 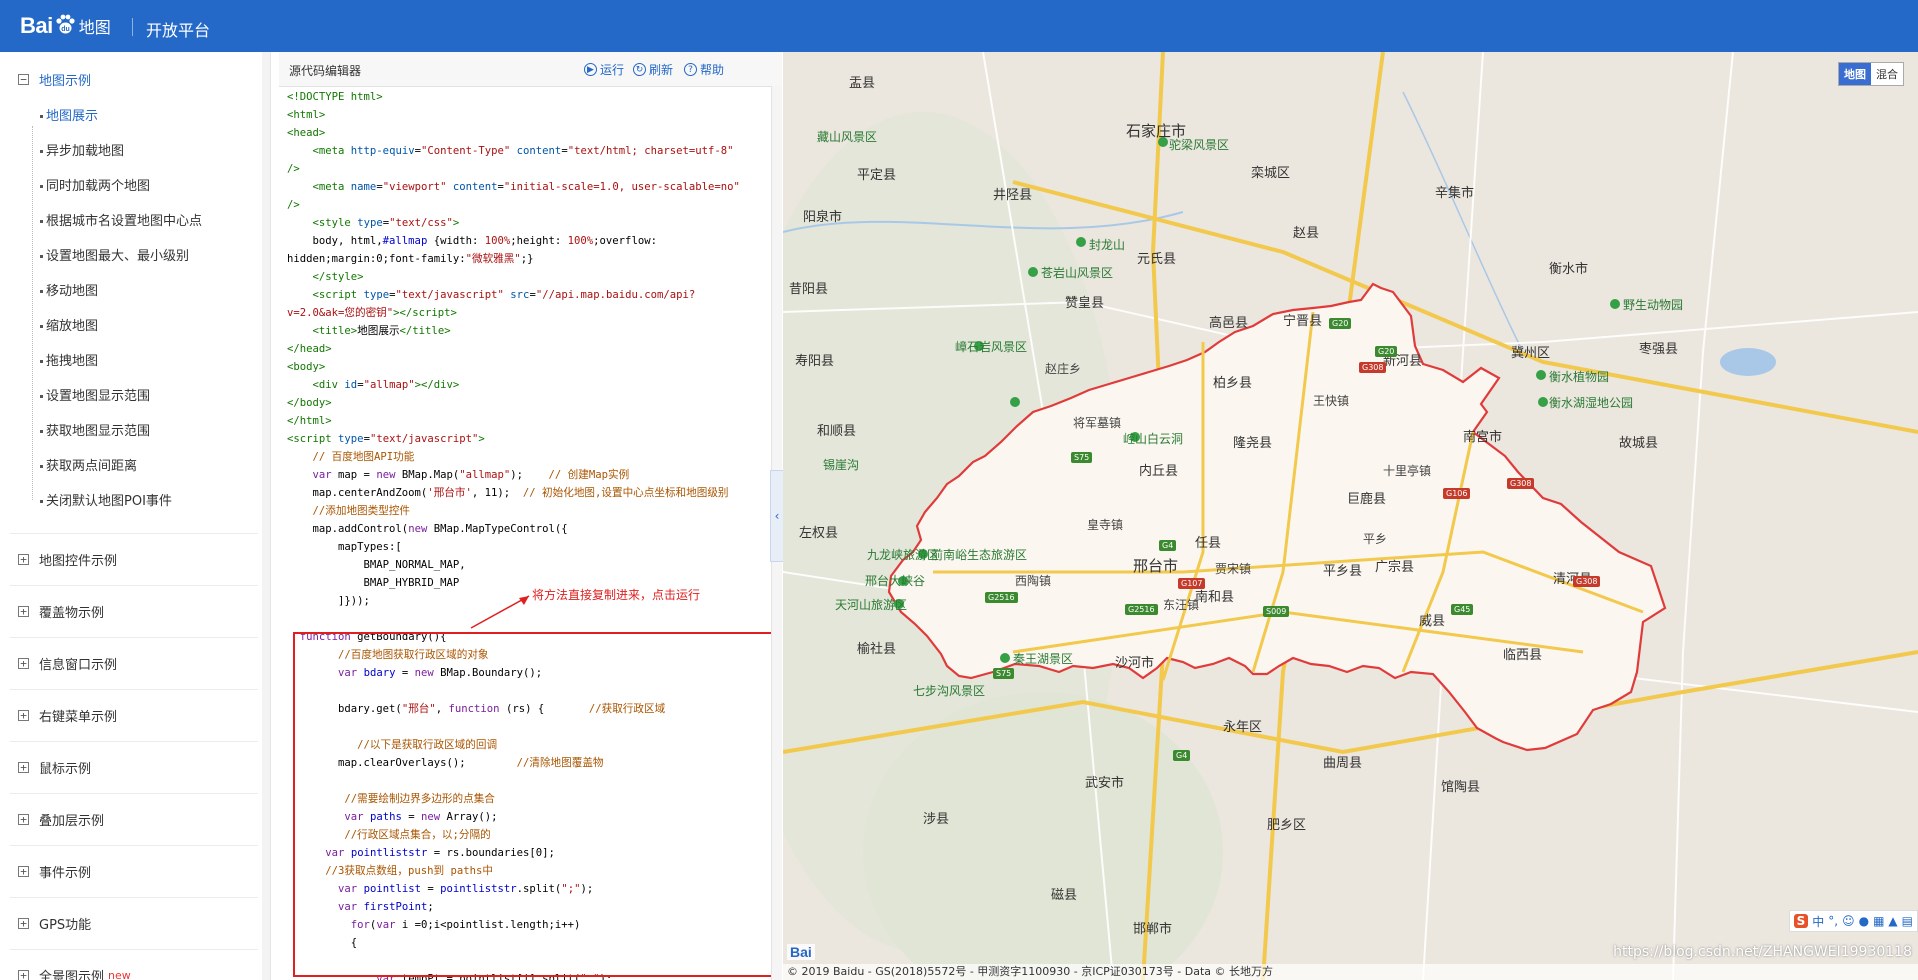 What do you see at coordinates (72, 116) in the screenshot?
I see `sidebar-item-label: 地图展示` at bounding box center [72, 116].